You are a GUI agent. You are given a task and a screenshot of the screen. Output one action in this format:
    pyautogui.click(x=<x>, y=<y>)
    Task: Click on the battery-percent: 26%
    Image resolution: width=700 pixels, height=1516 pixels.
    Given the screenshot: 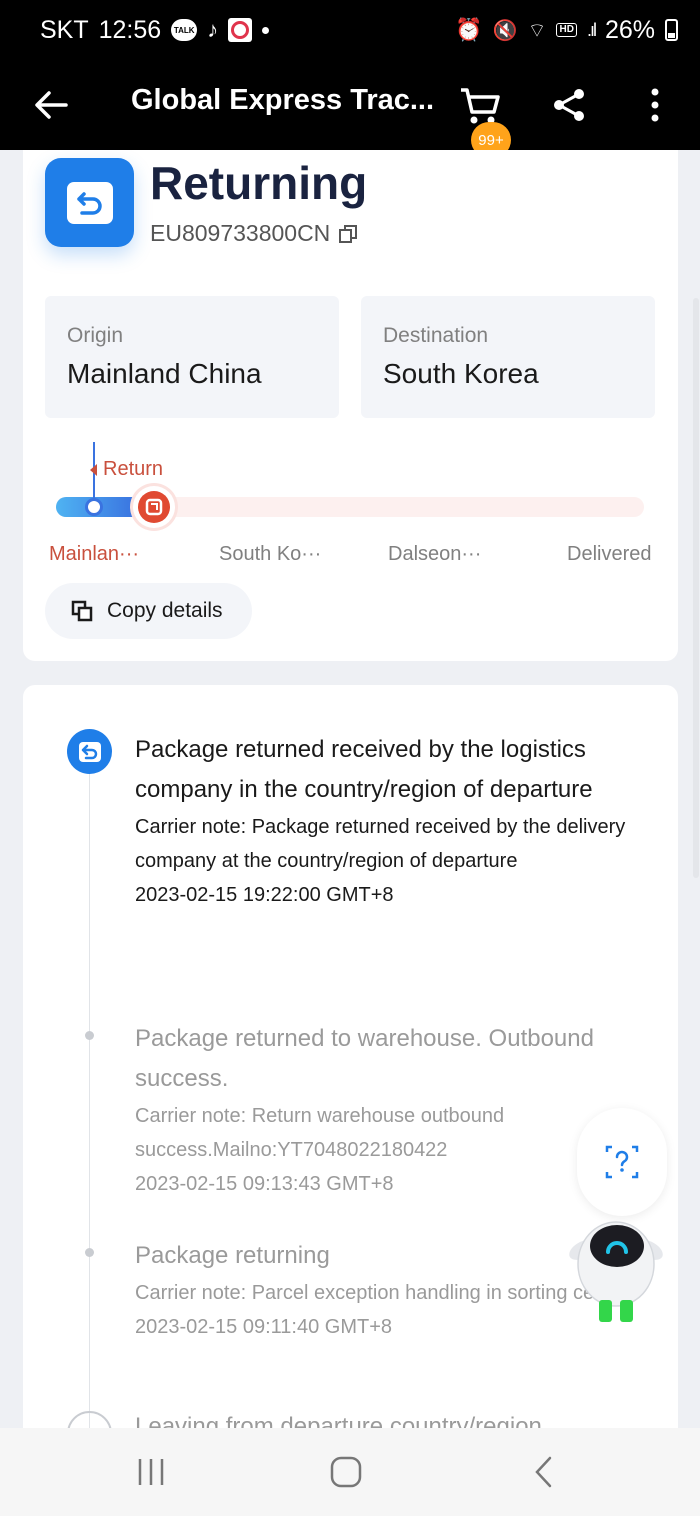 What is the action you would take?
    pyautogui.click(x=629, y=29)
    